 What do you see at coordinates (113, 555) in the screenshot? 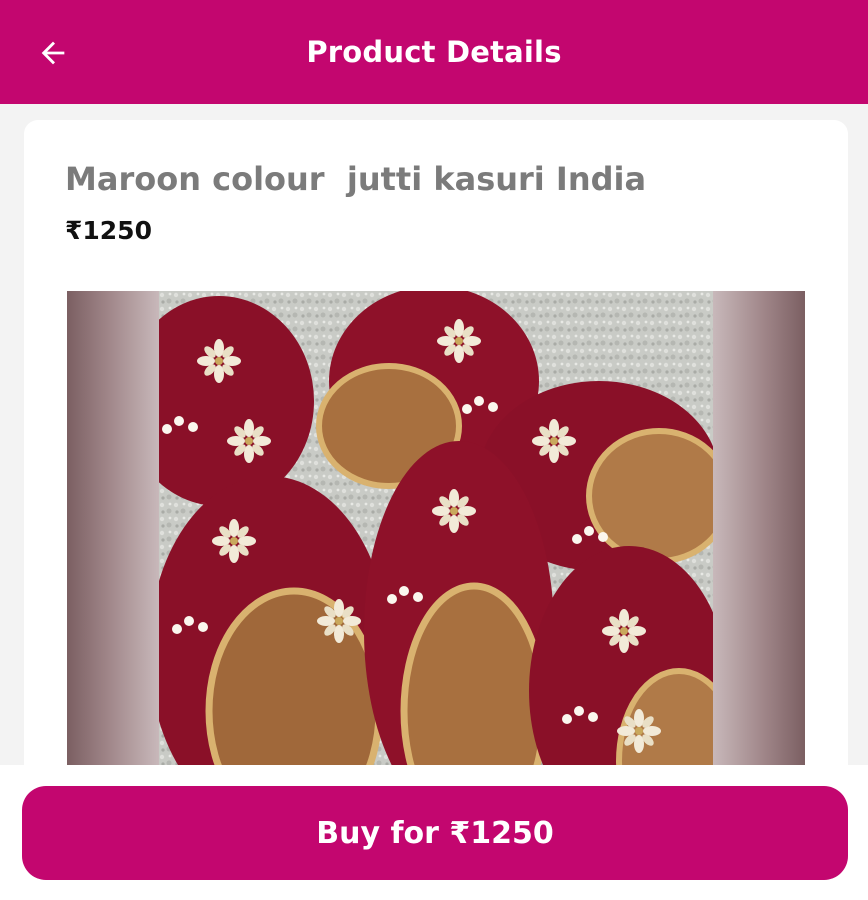
I see `image-blur-left` at bounding box center [113, 555].